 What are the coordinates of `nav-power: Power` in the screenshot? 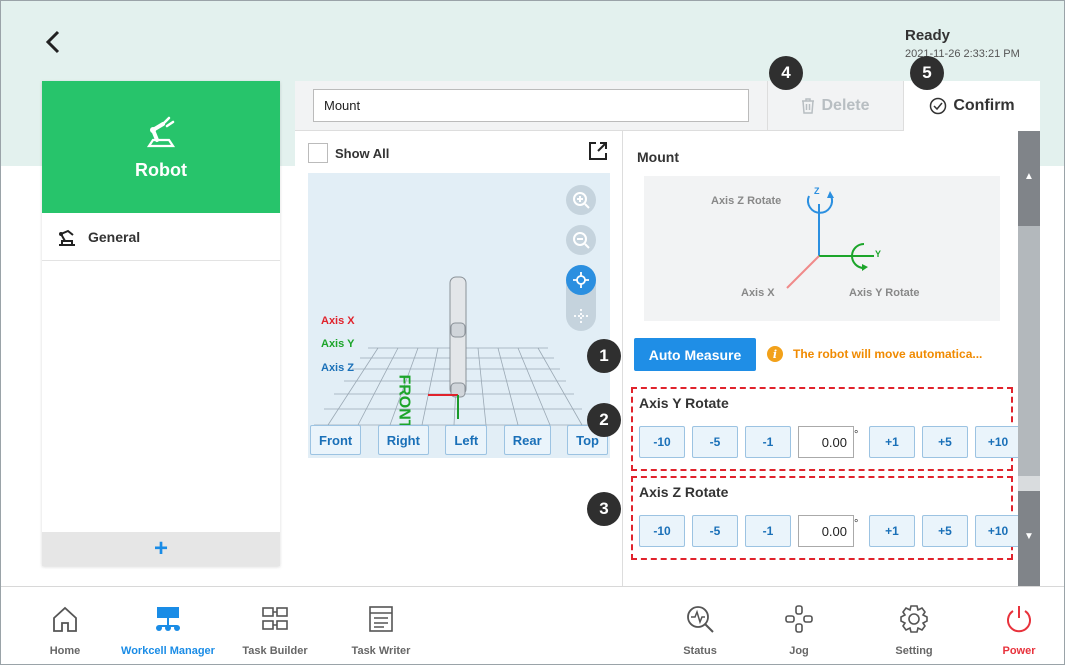 It's located at (1019, 625).